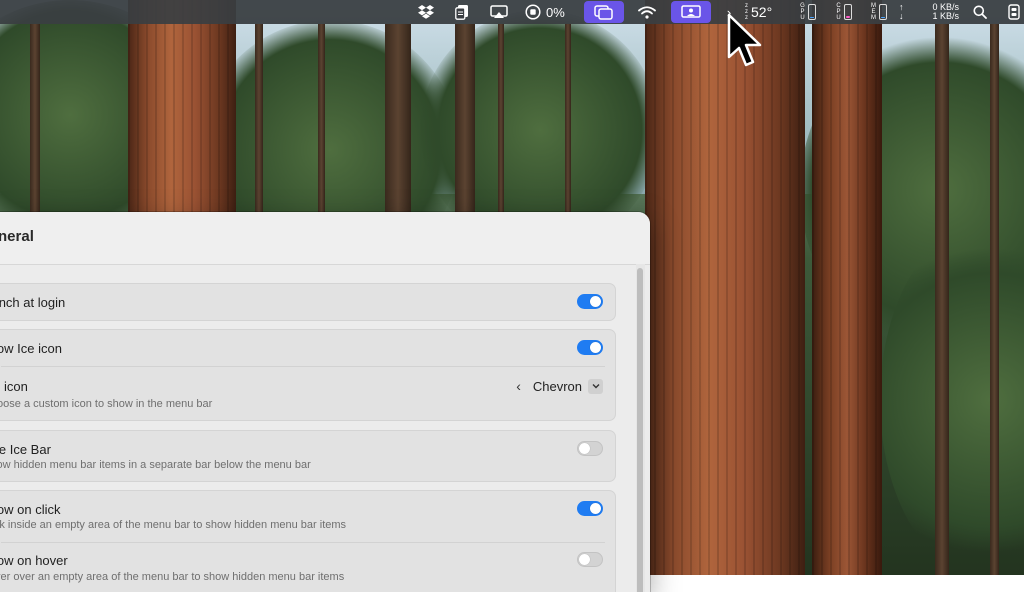 This screenshot has height=592, width=1024. I want to click on show-ice-icon-row: Show Ice icon, so click(307, 348).